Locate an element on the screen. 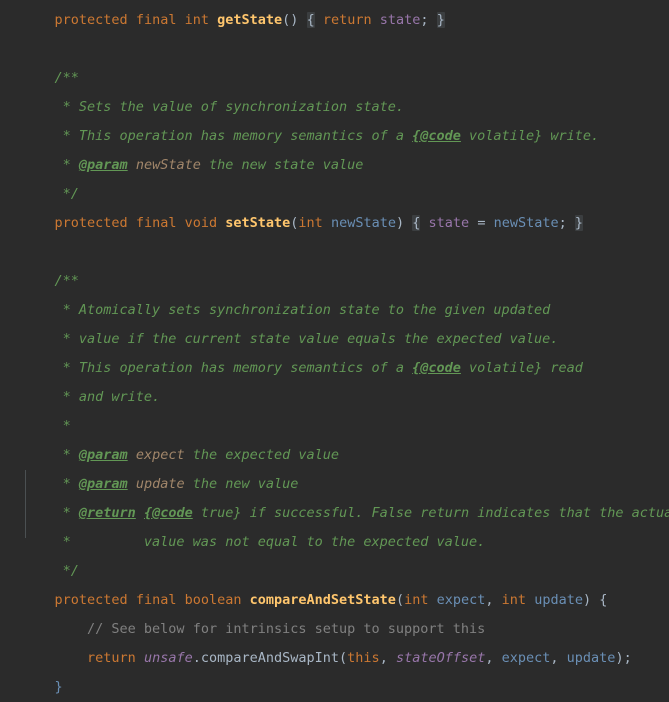 Image resolution: width=669 pixels, height=702 pixels. code-token-param: newState is located at coordinates (363, 223).